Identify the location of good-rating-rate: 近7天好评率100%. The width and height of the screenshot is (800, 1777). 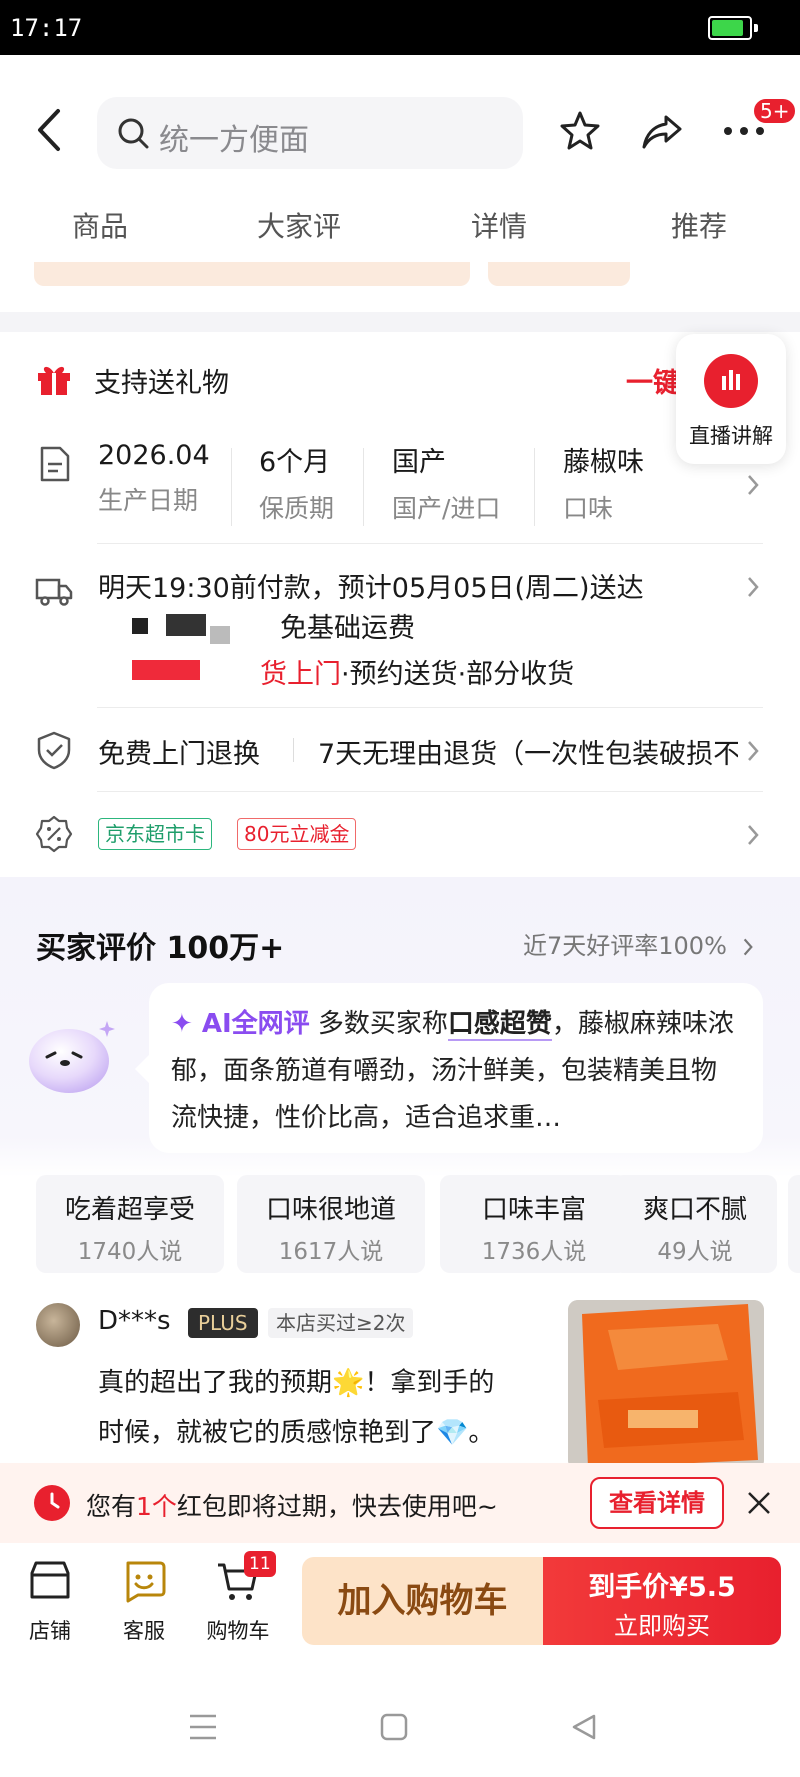
(639, 943).